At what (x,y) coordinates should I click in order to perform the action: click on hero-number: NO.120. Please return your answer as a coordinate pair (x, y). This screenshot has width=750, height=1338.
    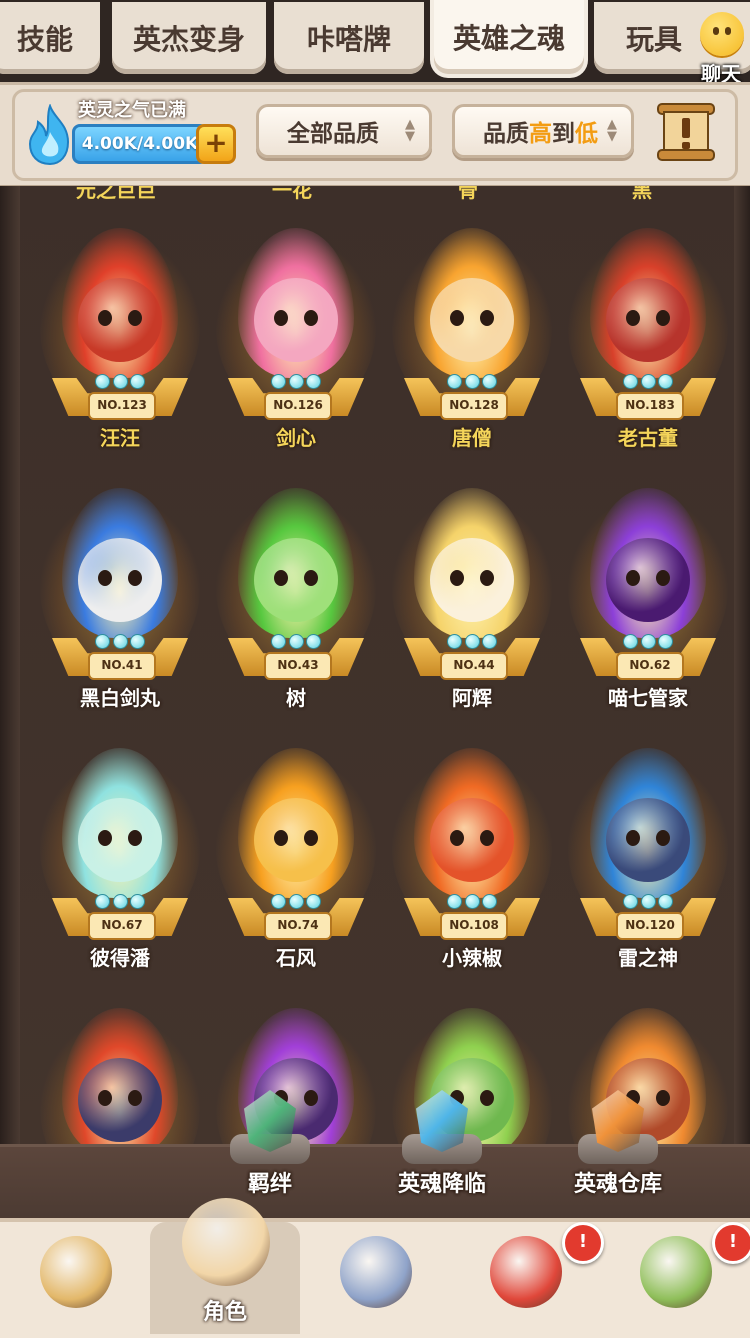
    Looking at the image, I should click on (650, 926).